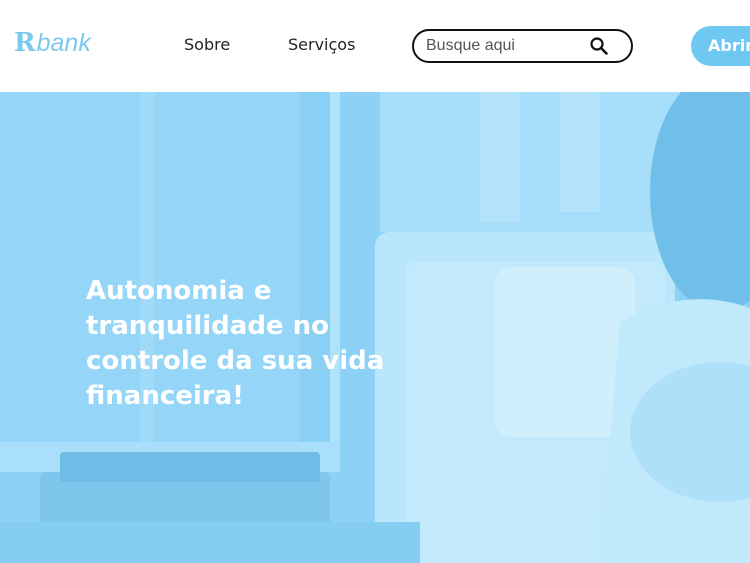 The image size is (750, 563). I want to click on nav-link-sobre: Sobre, so click(207, 45).